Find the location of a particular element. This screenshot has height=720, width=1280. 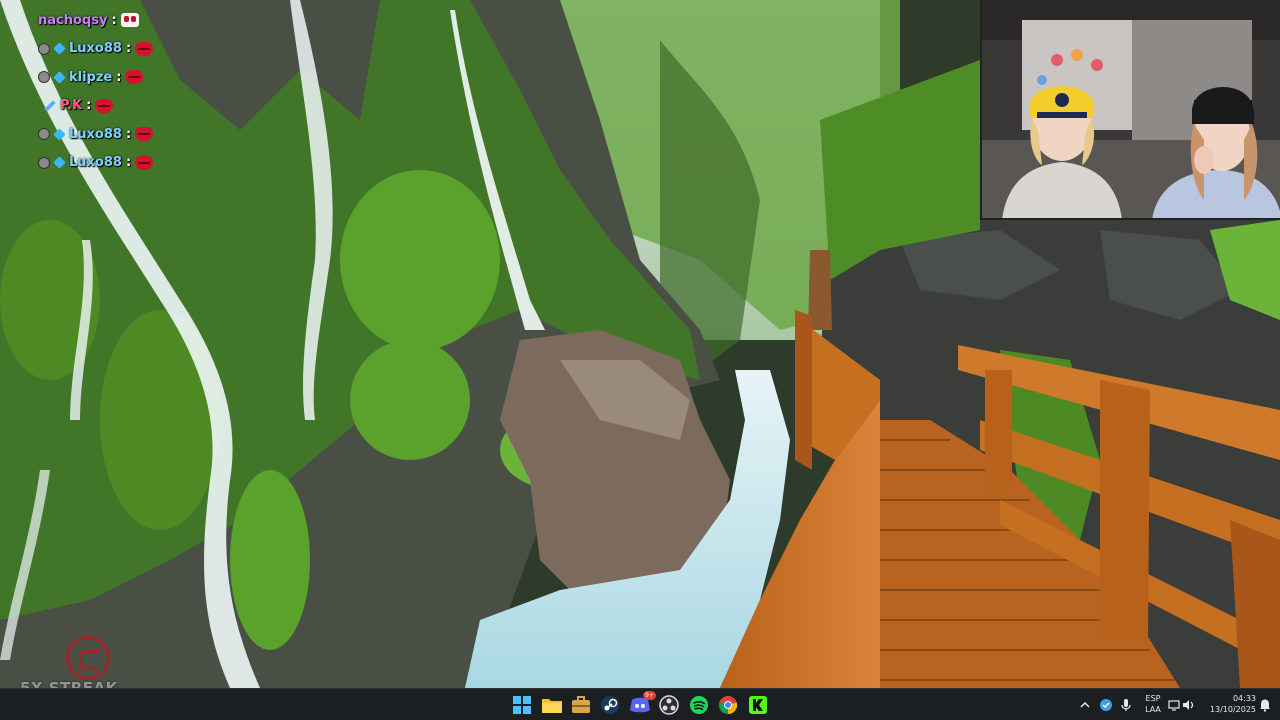

chat-message: nachoqsy : is located at coordinates (138, 20).